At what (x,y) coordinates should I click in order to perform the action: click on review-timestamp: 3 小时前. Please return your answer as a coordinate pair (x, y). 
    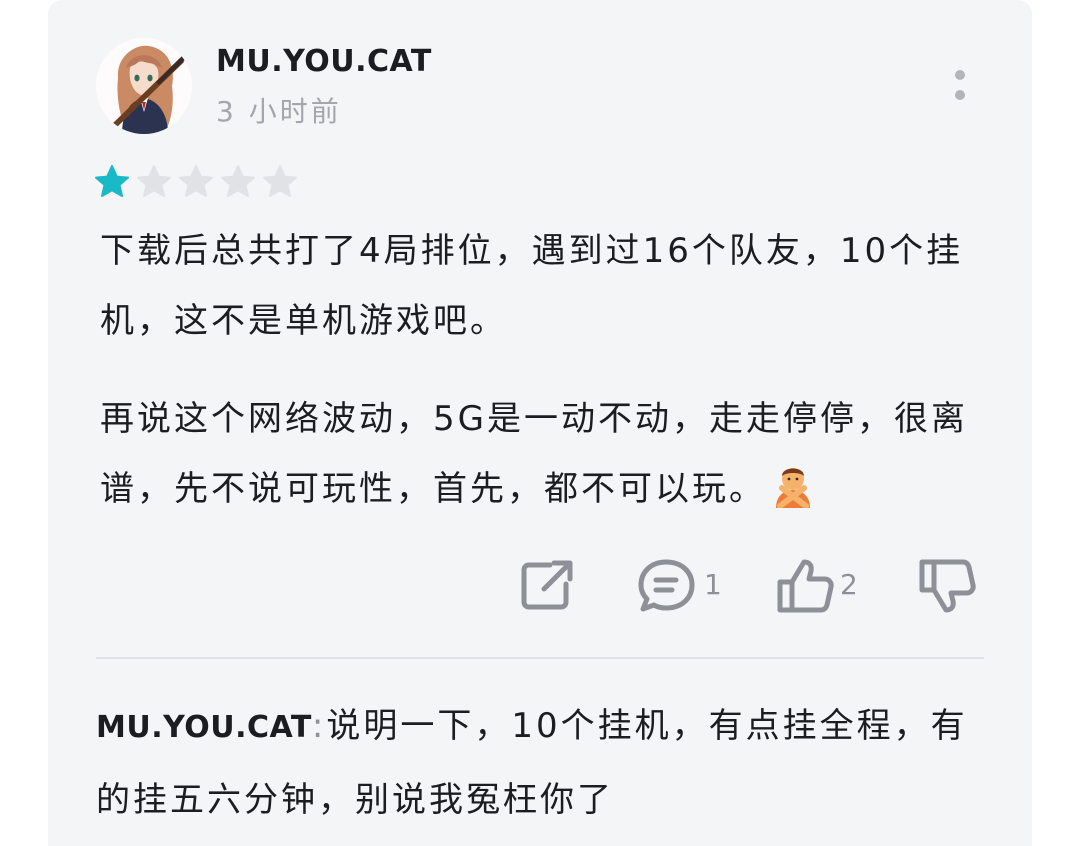
    Looking at the image, I should click on (279, 111).